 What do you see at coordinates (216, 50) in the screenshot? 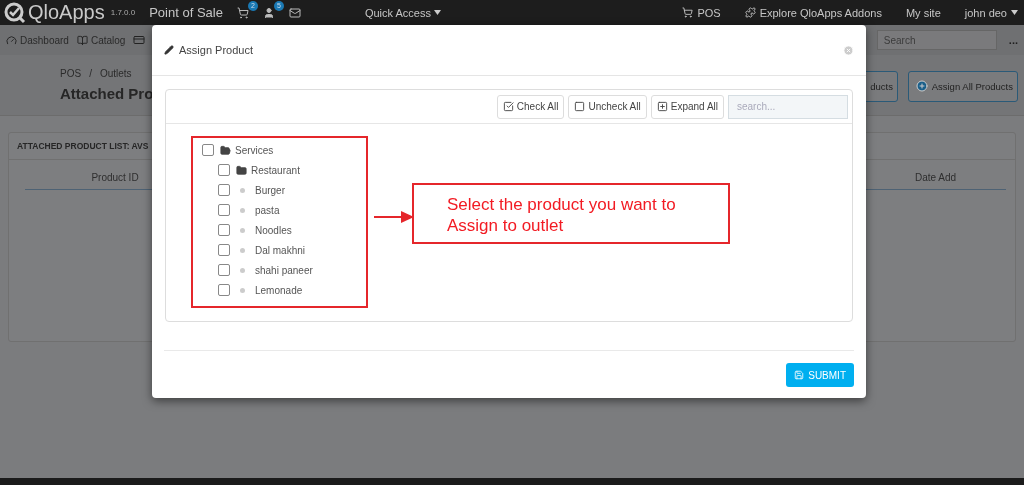
I see `modal-title: Assign Product` at bounding box center [216, 50].